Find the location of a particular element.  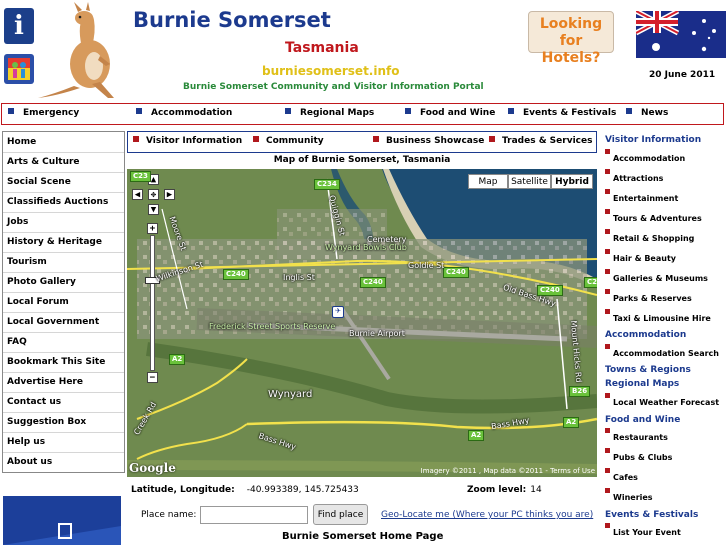

pan-left-icon: ◀ is located at coordinates (137, 194).